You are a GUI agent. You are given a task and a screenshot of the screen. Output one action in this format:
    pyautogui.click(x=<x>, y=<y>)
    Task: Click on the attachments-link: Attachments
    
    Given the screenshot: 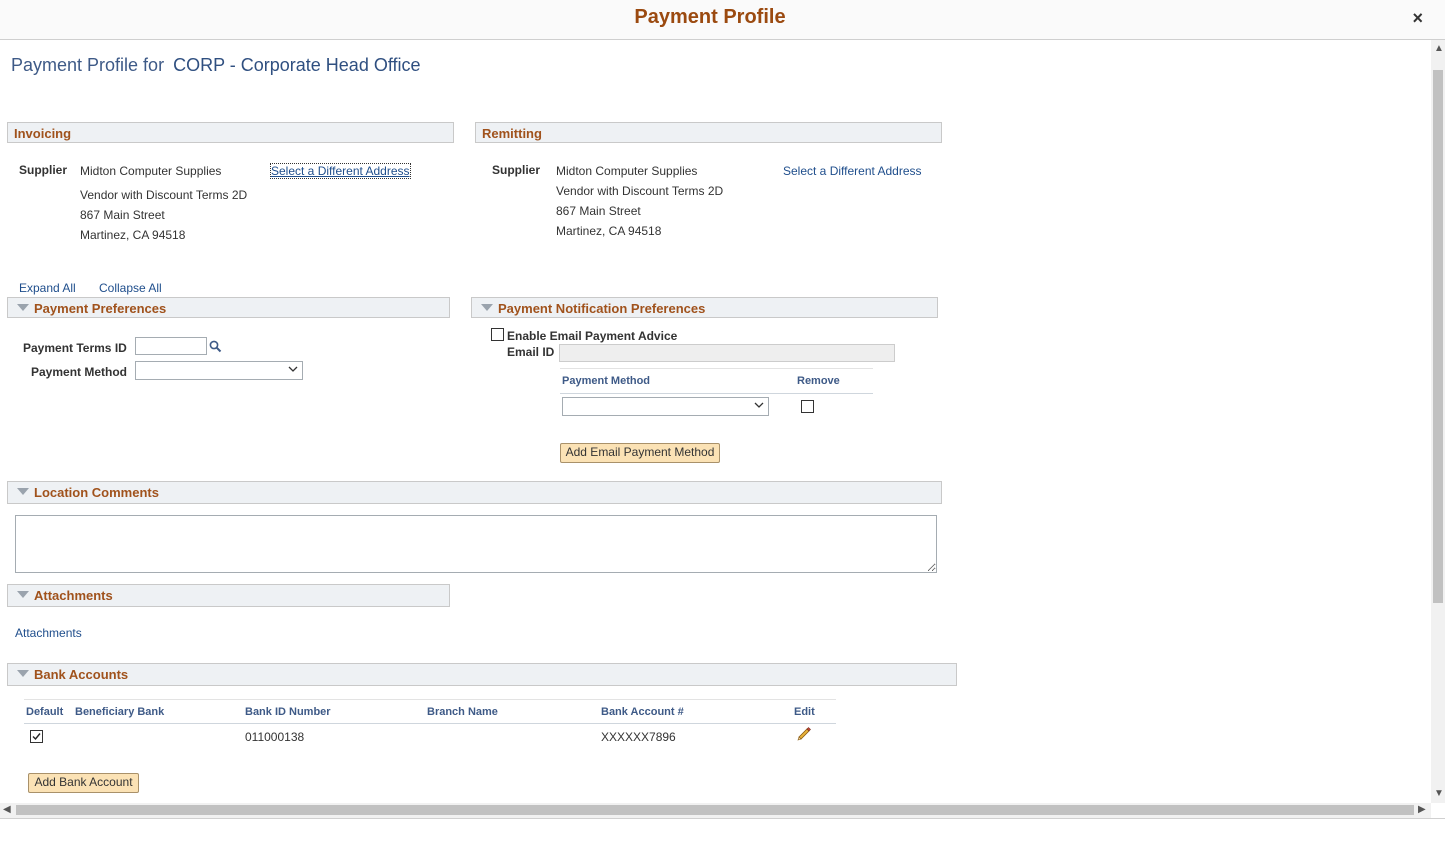 What is the action you would take?
    pyautogui.click(x=48, y=633)
    